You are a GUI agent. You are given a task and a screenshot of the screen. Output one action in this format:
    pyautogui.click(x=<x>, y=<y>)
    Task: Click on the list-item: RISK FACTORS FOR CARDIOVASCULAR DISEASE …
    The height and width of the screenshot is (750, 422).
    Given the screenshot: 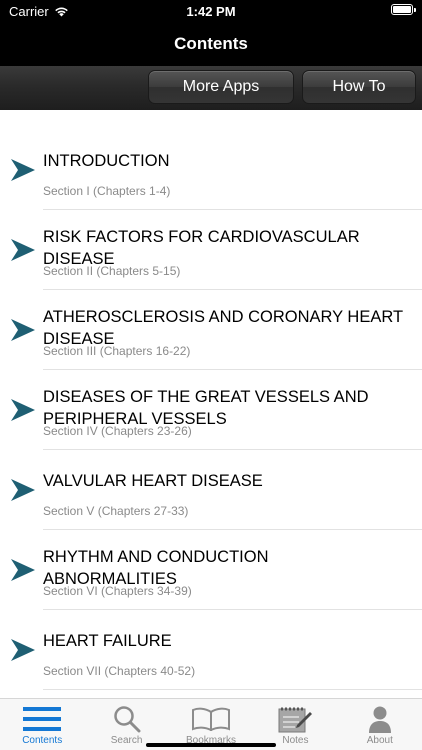 What is the action you would take?
    pyautogui.click(x=211, y=250)
    